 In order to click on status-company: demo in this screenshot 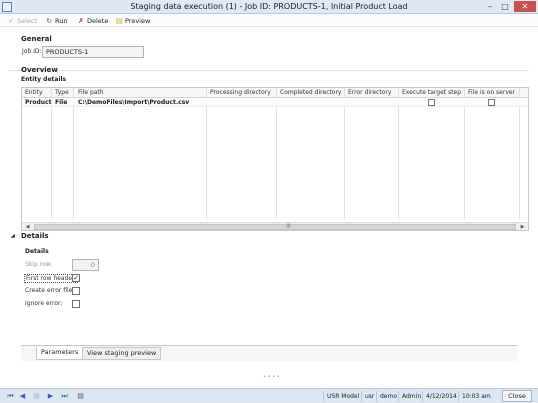, I will do `click(388, 396)`.